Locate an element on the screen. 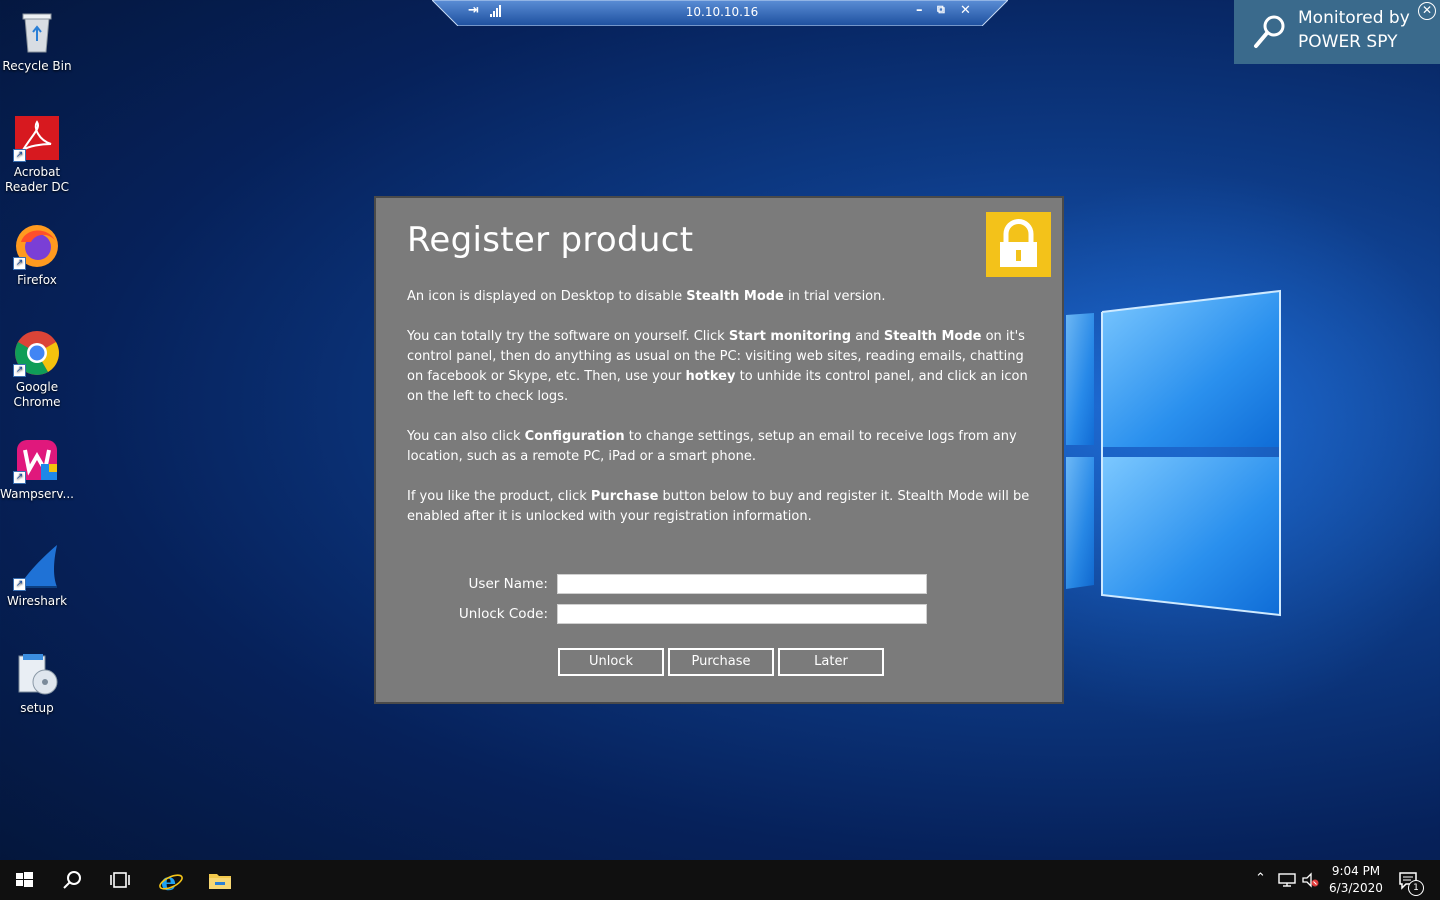  desktop-icon-firefox: ↗ Firefox is located at coordinates (37, 255).